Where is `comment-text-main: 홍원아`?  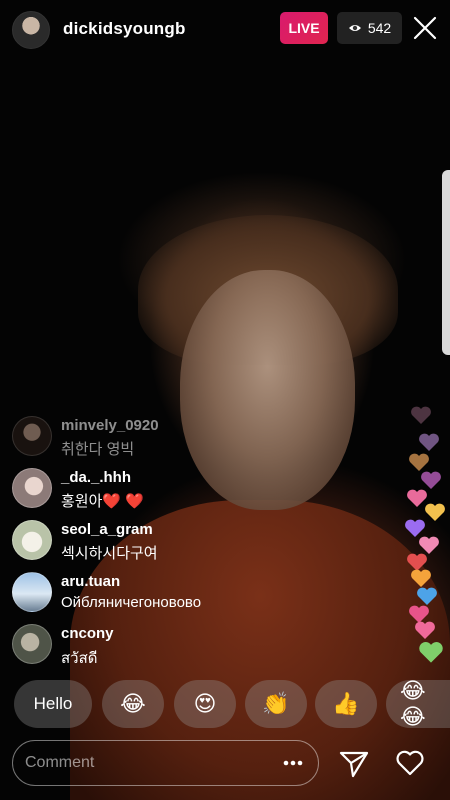
comment-text-main: 홍원아 is located at coordinates (82, 501).